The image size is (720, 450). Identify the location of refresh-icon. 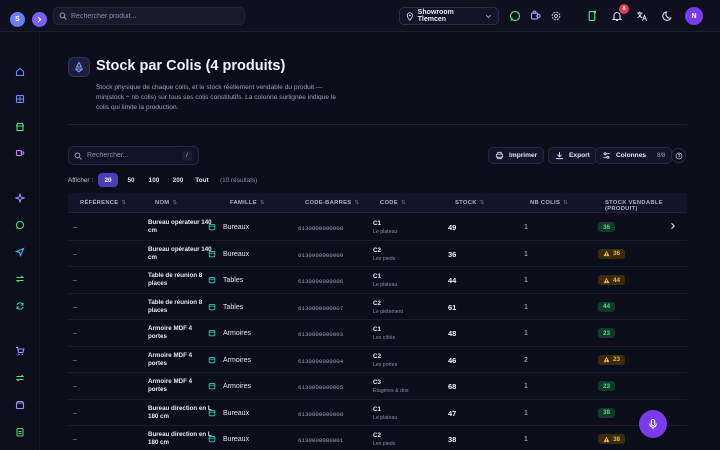
(20, 306).